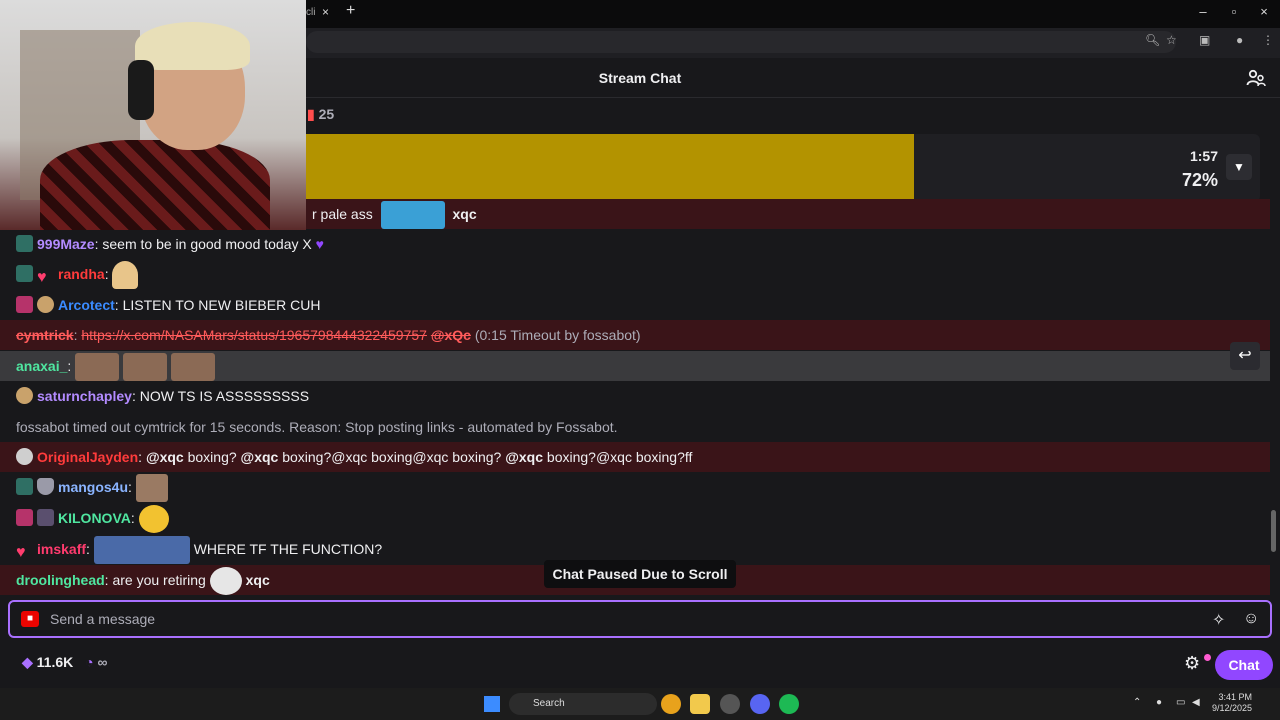 This screenshot has width=1280, height=720. I want to click on shield-badge-icon, so click(45, 486).